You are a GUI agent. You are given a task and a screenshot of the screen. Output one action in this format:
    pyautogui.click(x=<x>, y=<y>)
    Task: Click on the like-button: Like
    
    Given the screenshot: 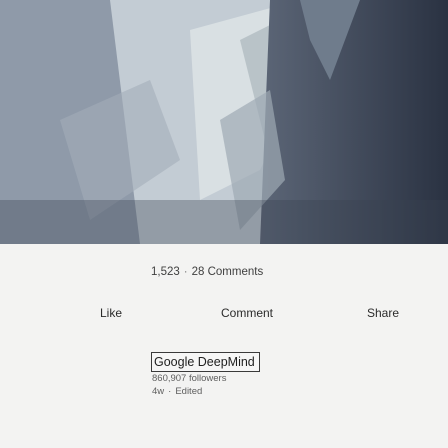 What is the action you would take?
    pyautogui.click(x=111, y=313)
    